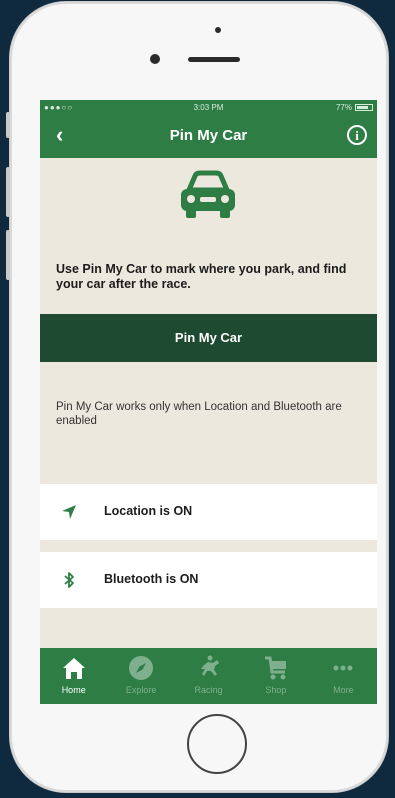  What do you see at coordinates (141, 690) in the screenshot?
I see `tab-explore-label: Explore` at bounding box center [141, 690].